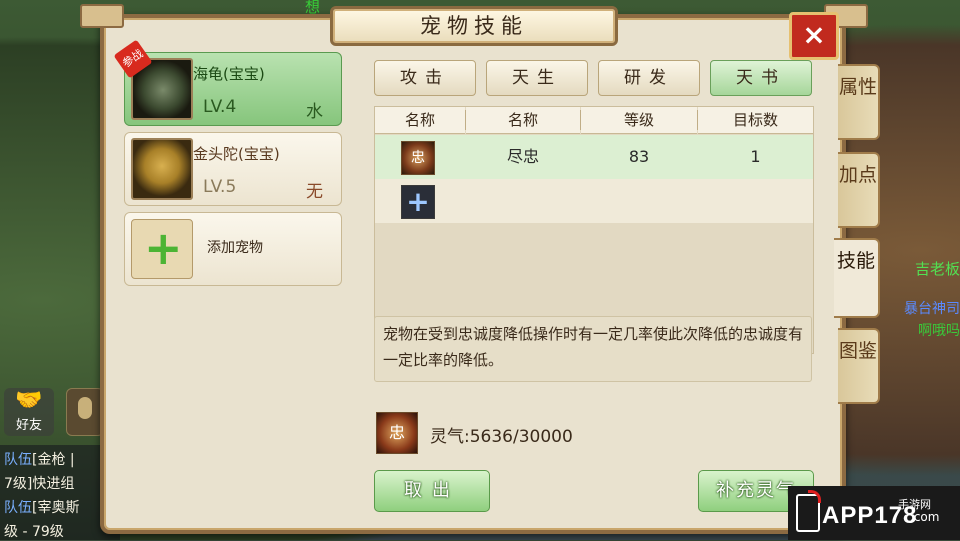 The height and width of the screenshot is (541, 960). What do you see at coordinates (425, 78) in the screenshot?
I see `tab-attack: 攻击` at bounding box center [425, 78].